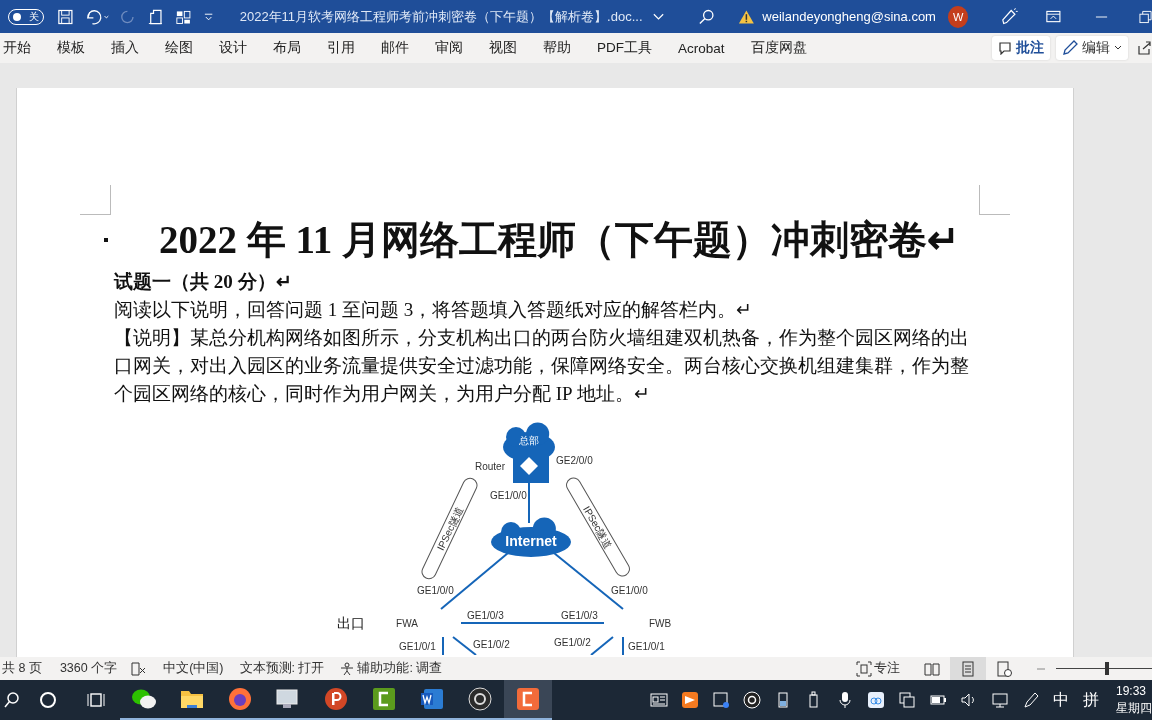  What do you see at coordinates (434, 310) in the screenshot?
I see `instruction-text: 阅读以下说明，回答问题 1 至问题 3，将答题填入答题纸对应的解答栏内。↵` at bounding box center [434, 310].